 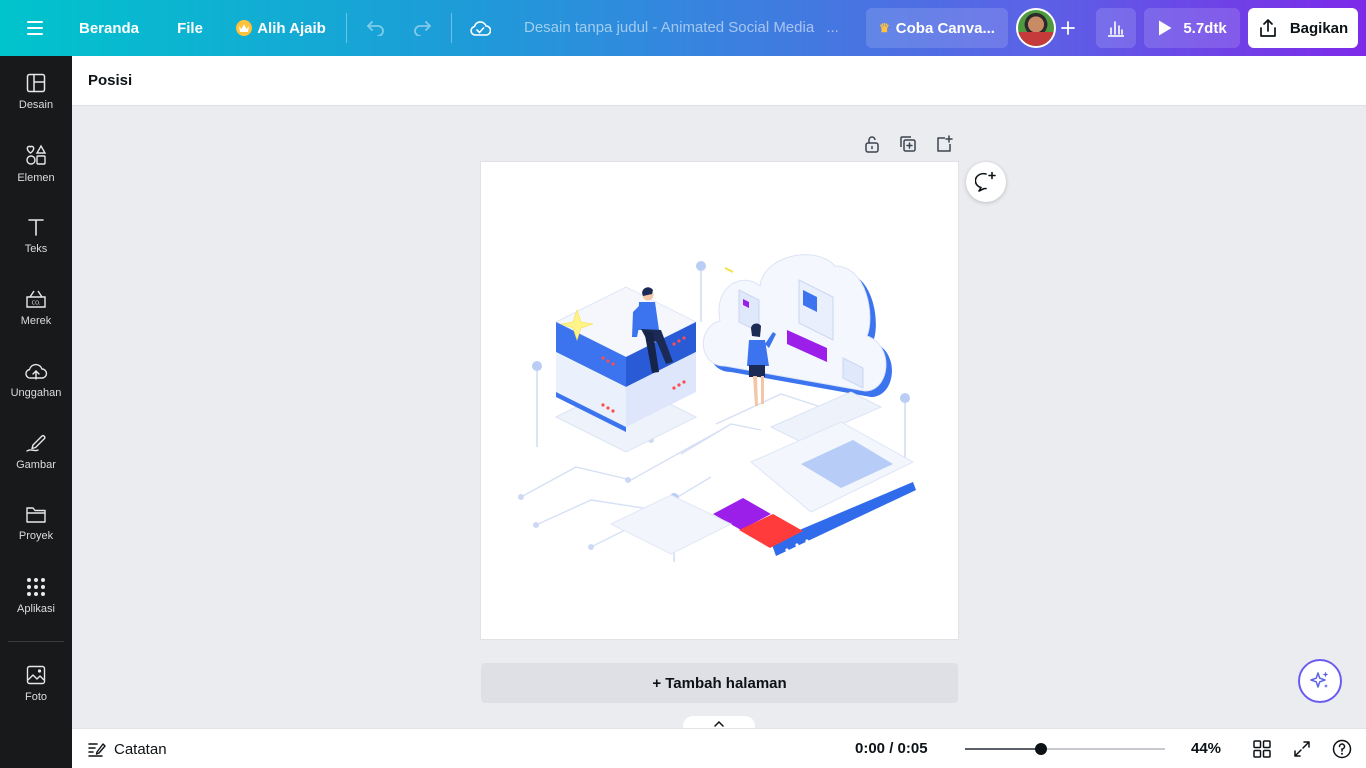 What do you see at coordinates (1041, 749) in the screenshot?
I see `zoom-slider-thumb` at bounding box center [1041, 749].